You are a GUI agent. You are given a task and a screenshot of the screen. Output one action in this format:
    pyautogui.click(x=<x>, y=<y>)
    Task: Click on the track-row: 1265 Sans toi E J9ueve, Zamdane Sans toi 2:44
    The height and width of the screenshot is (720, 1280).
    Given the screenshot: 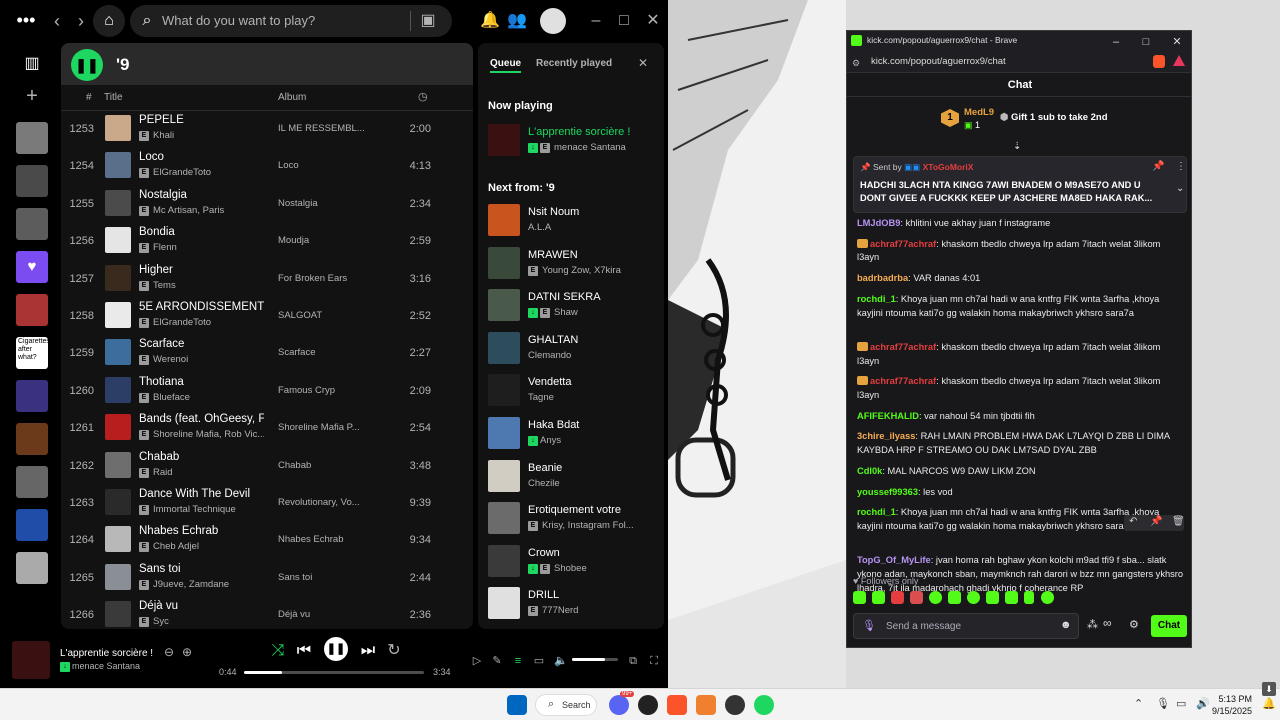 What is the action you would take?
    pyautogui.click(x=267, y=578)
    